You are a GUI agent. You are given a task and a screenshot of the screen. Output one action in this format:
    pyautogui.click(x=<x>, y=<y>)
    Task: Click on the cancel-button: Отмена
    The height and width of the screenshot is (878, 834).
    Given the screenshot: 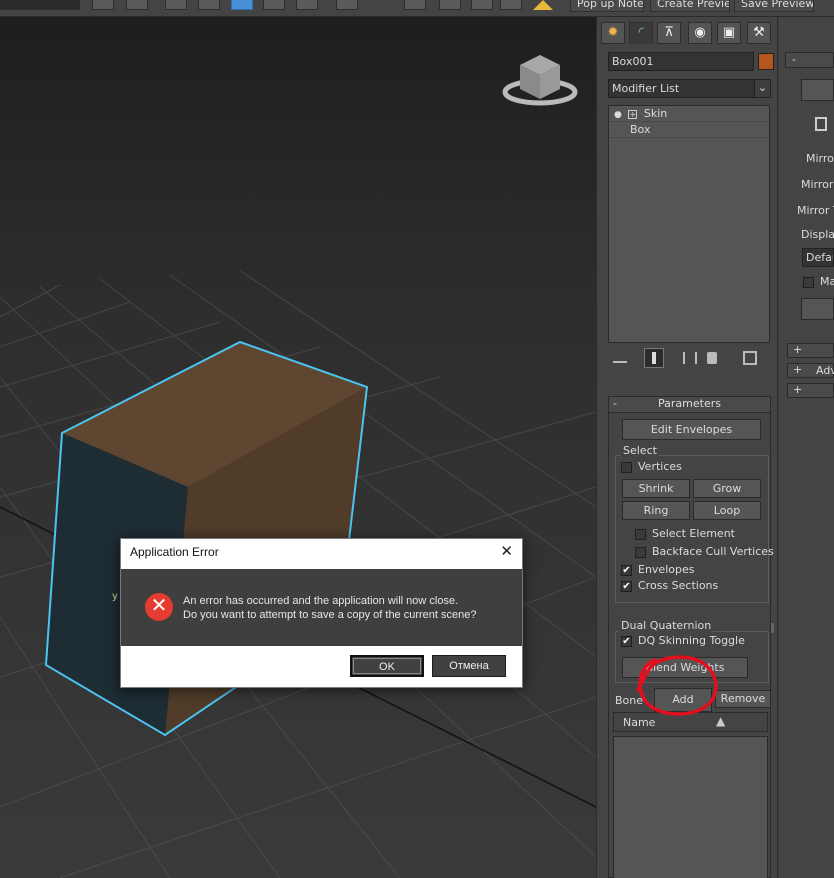 What is the action you would take?
    pyautogui.click(x=469, y=666)
    